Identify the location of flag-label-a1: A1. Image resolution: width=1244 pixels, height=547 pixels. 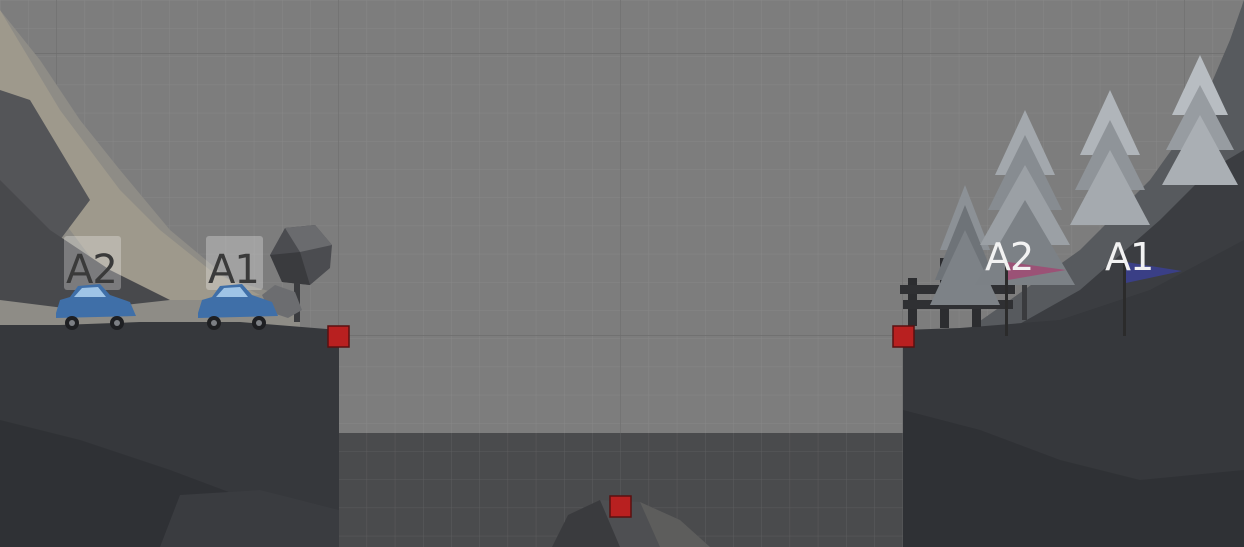
(1129, 257).